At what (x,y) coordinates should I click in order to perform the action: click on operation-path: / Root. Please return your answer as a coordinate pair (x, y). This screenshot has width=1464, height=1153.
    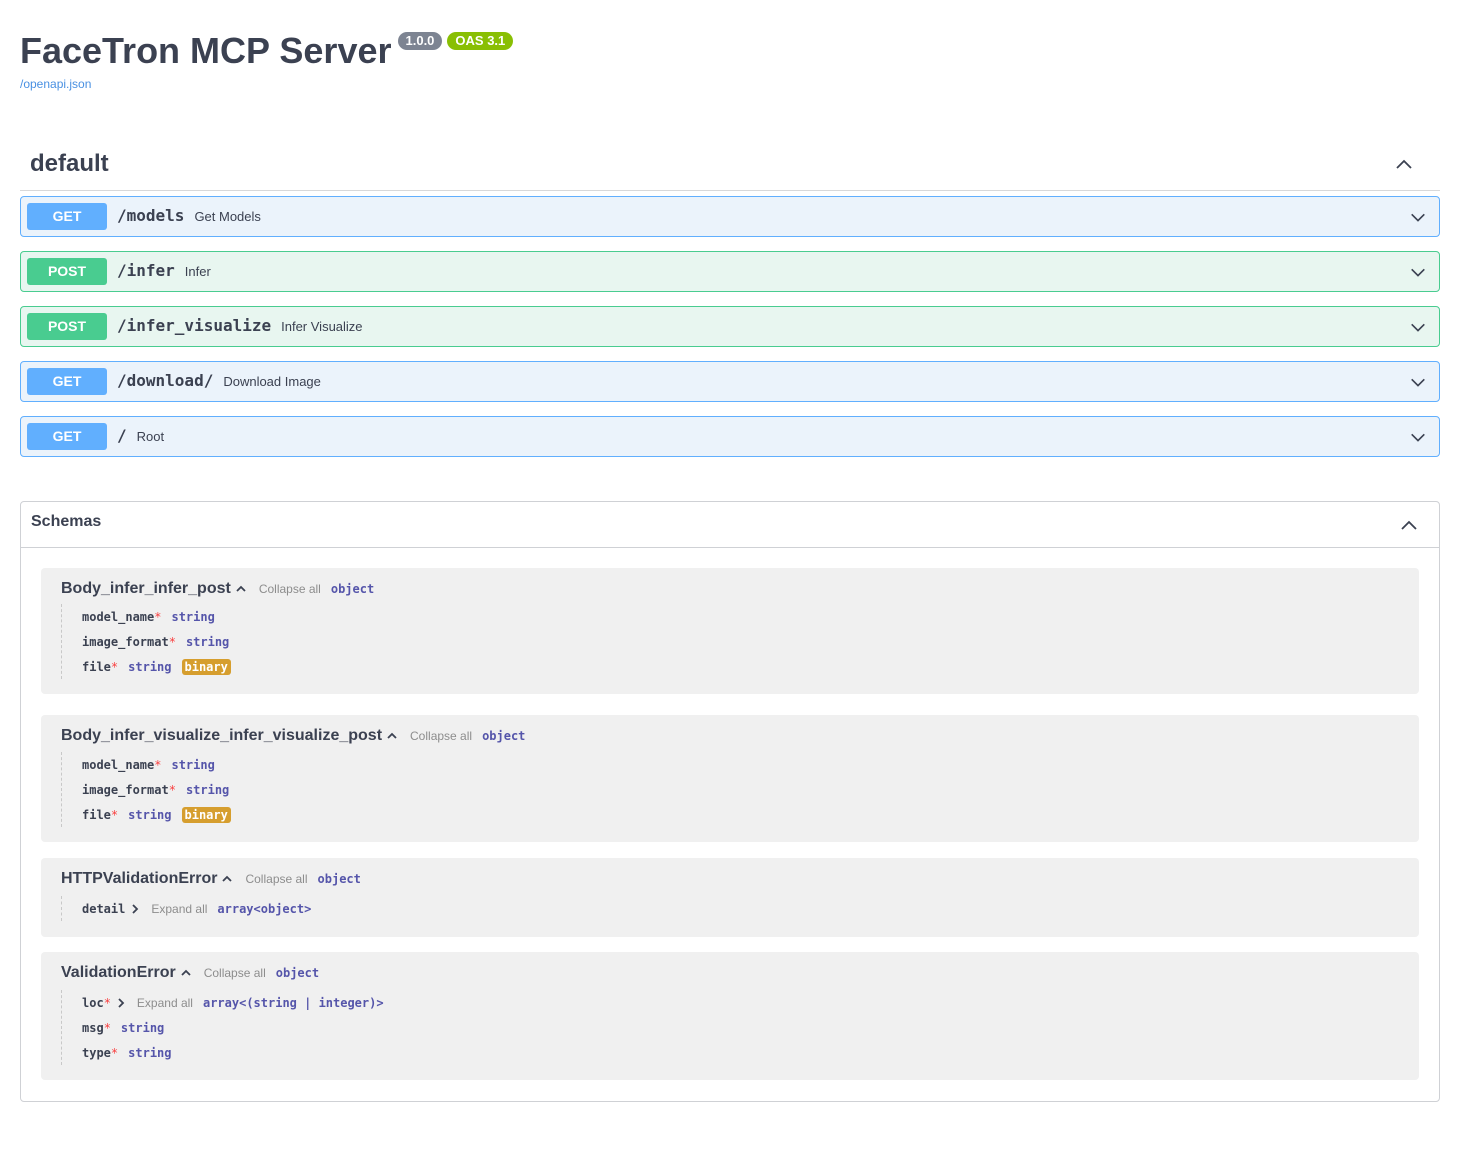
    Looking at the image, I should click on (141, 435).